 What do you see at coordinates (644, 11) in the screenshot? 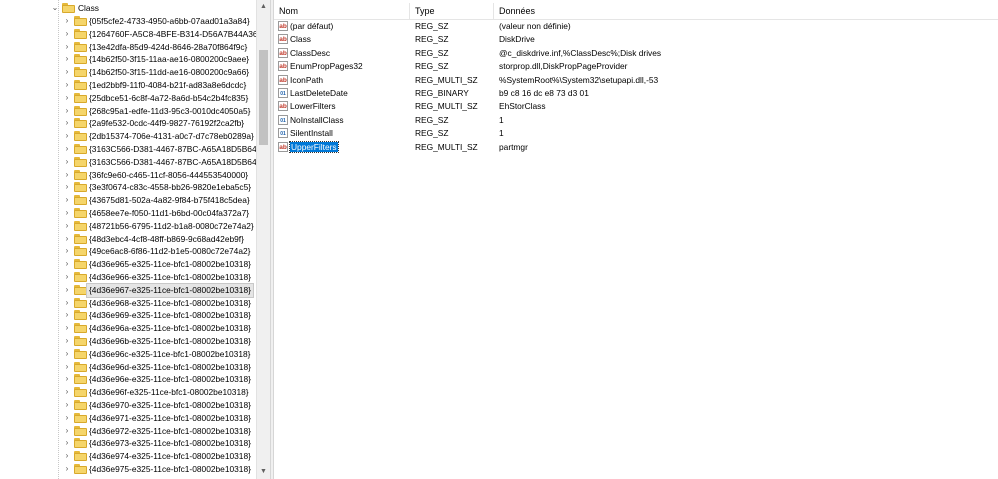
I see `column-header-data: Données` at bounding box center [644, 11].